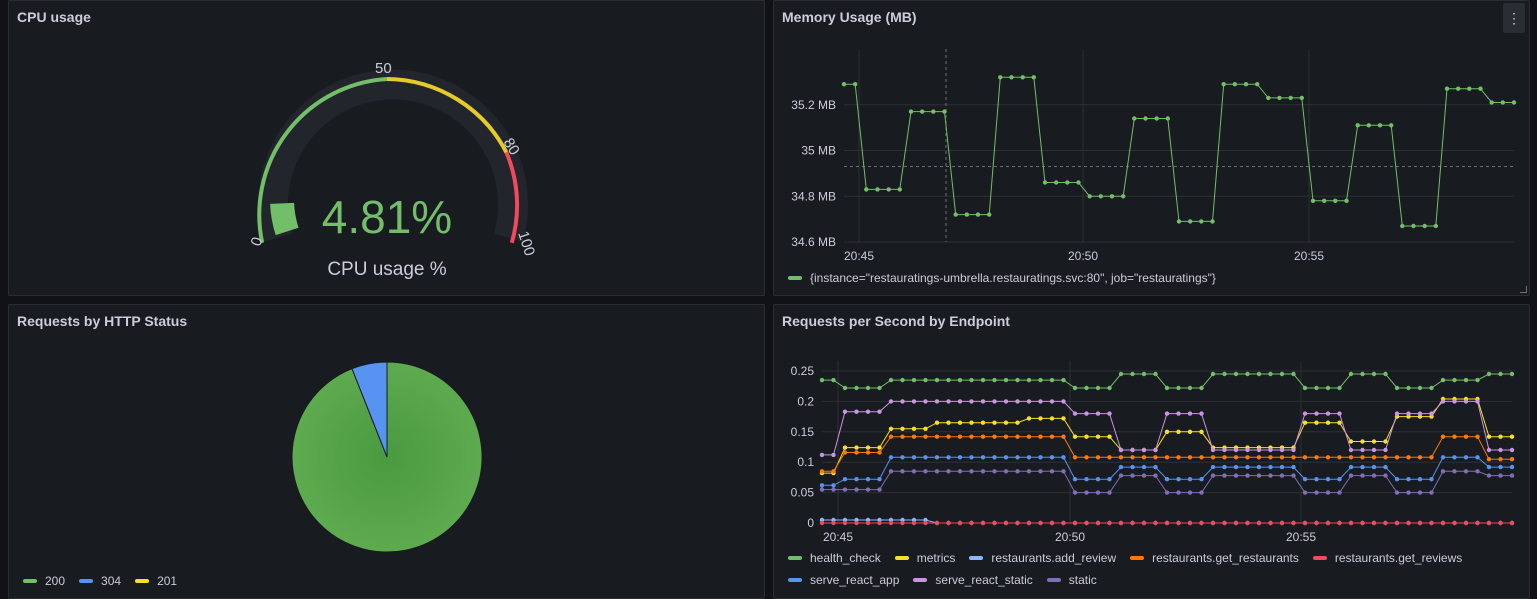 This screenshot has height=599, width=1537. I want to click on resize-handle-icon, so click(1523, 289).